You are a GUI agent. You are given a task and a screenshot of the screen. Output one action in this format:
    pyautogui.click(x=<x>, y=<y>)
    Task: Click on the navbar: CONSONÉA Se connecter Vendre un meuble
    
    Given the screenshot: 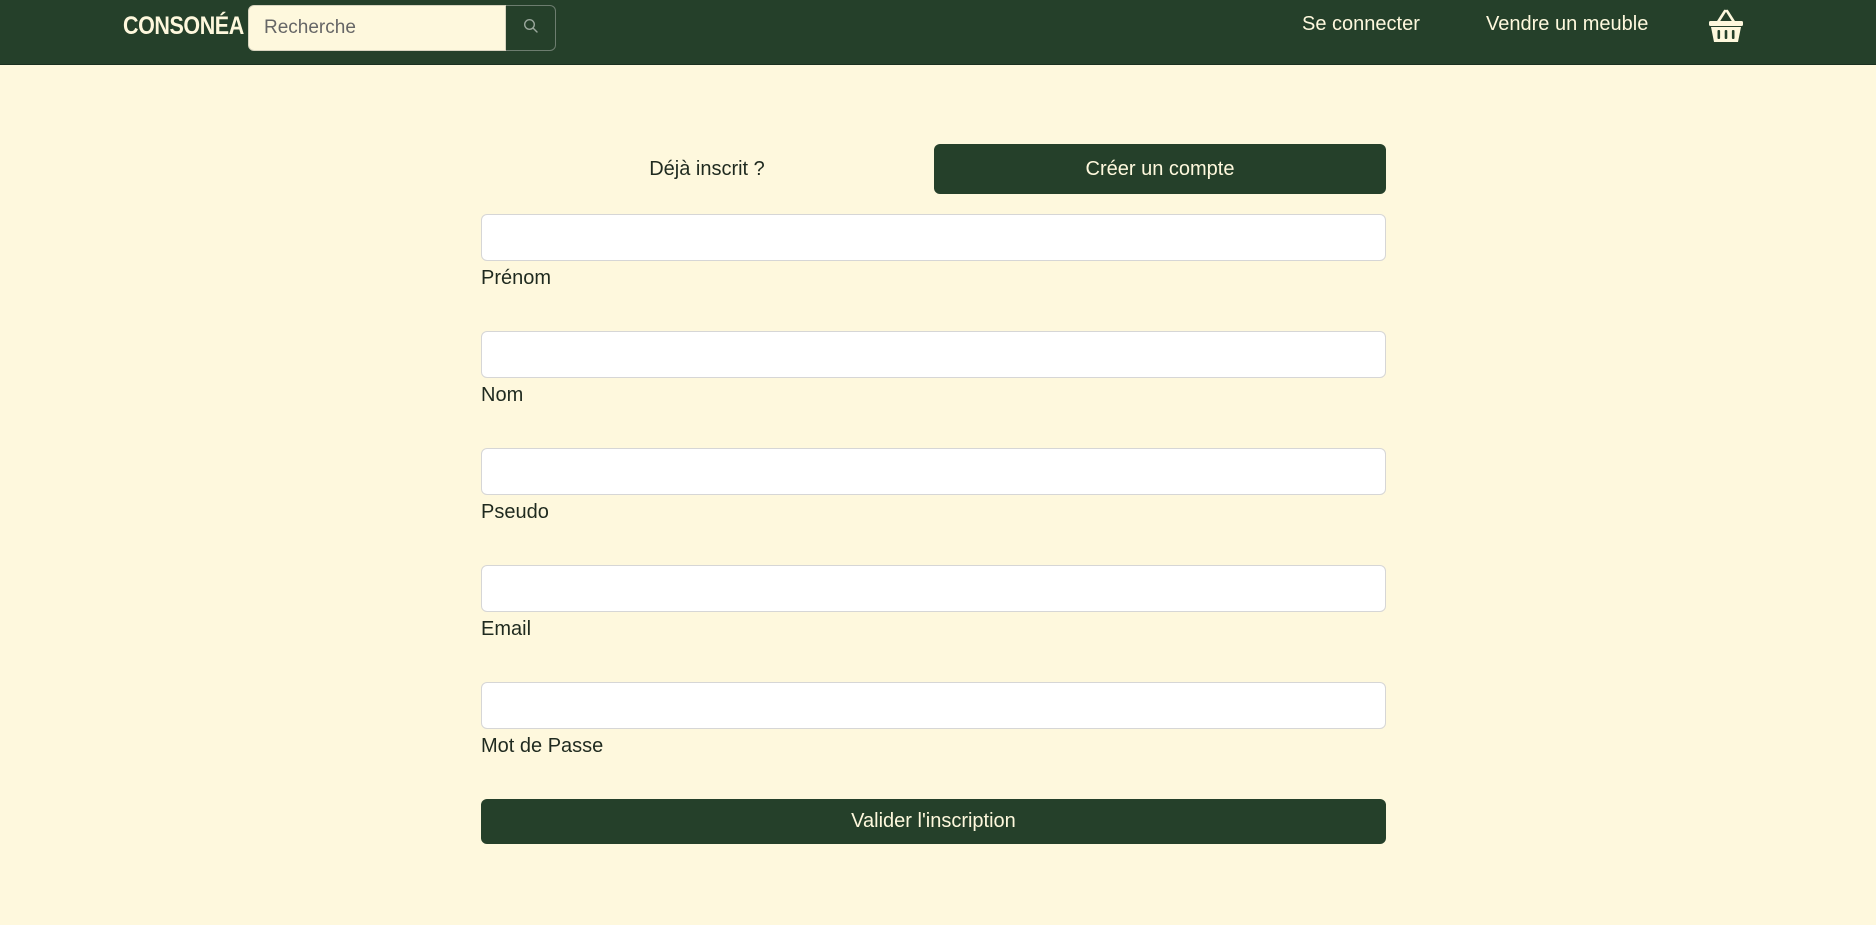 What is the action you would take?
    pyautogui.click(x=938, y=32)
    